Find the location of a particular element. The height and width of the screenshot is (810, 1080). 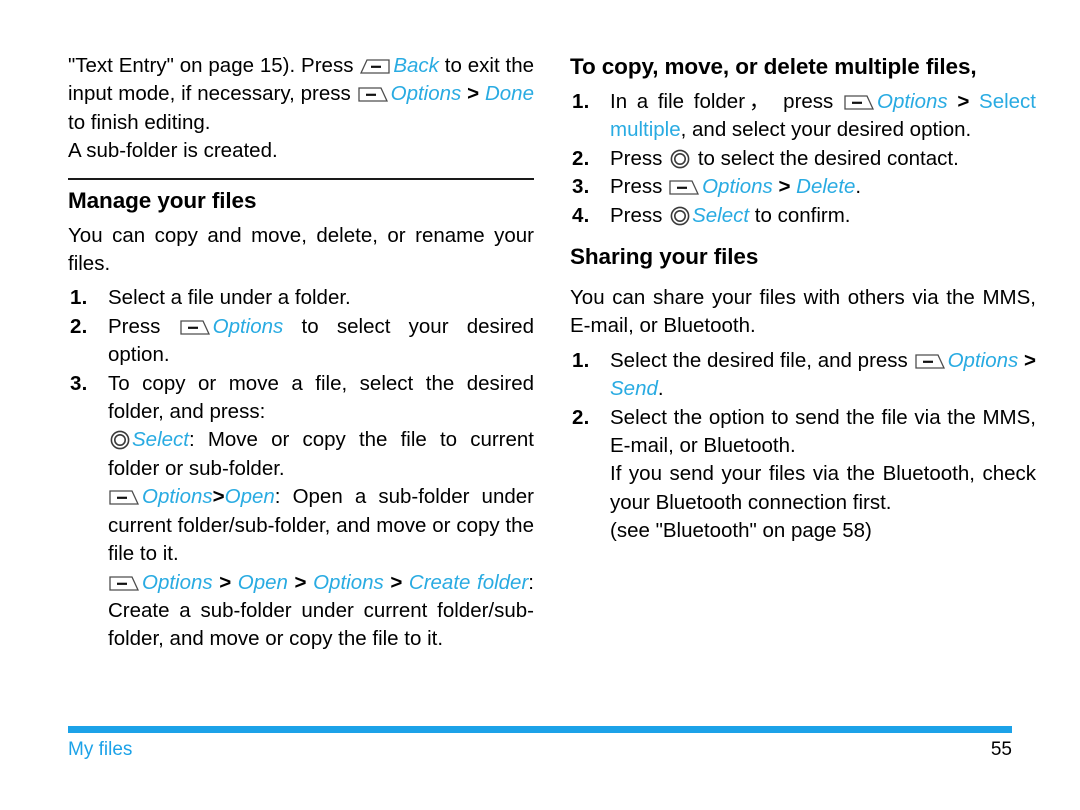

list-item-post: to confirm. is located at coordinates (802, 215).